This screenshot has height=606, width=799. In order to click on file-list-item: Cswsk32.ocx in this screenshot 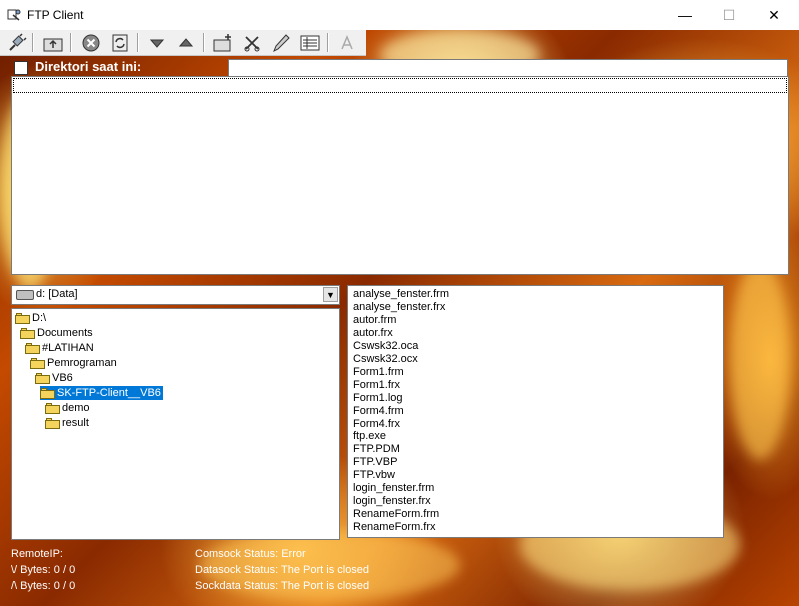, I will do `click(385, 359)`.